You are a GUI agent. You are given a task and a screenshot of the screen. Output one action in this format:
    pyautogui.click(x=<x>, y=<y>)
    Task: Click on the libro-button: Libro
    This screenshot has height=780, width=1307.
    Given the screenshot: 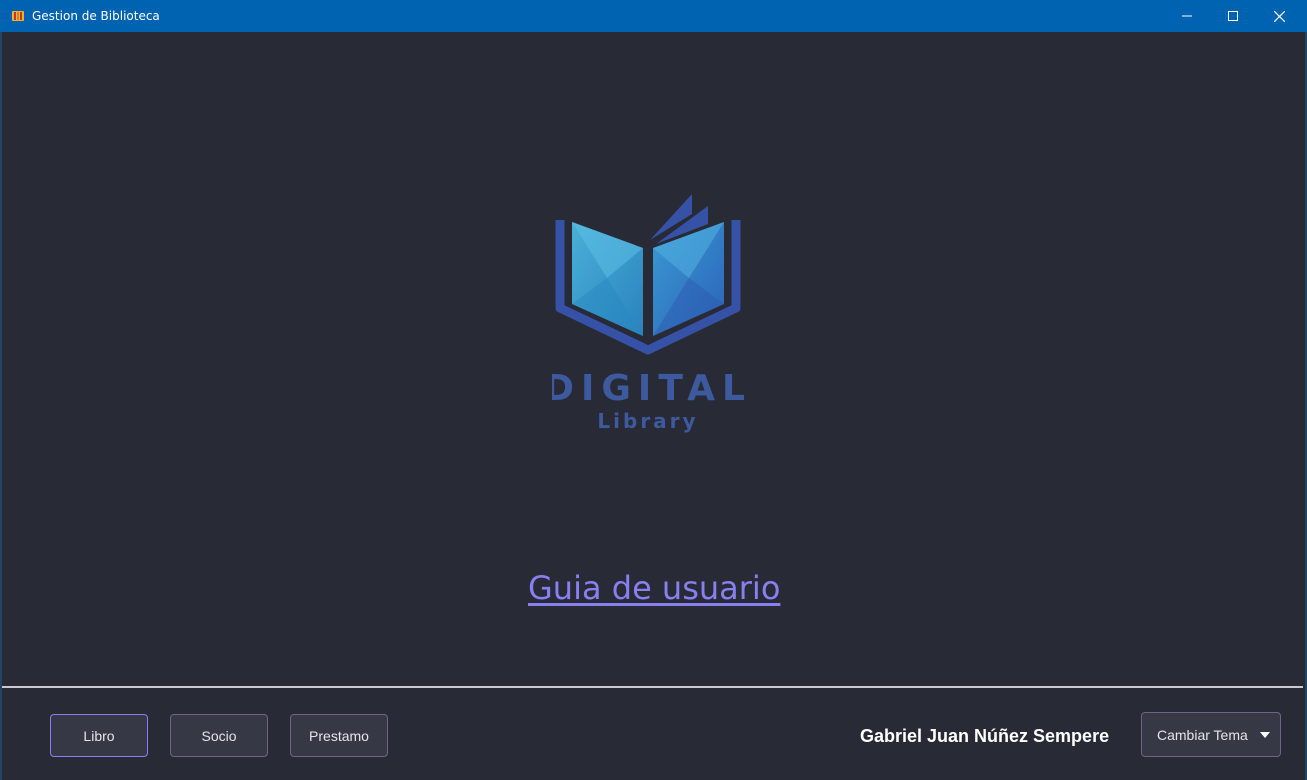 What is the action you would take?
    pyautogui.click(x=99, y=735)
    